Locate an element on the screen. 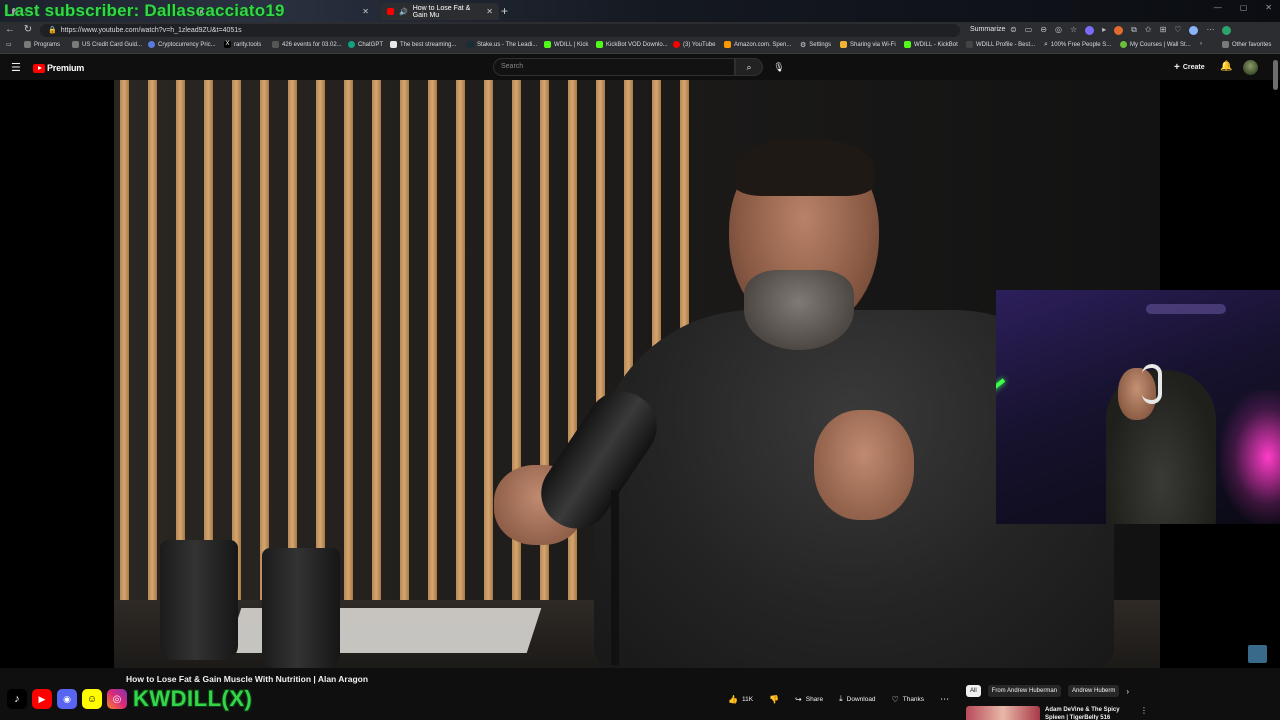 The image size is (1280, 720). settings-more-icon: ⋯ is located at coordinates (1210, 30).